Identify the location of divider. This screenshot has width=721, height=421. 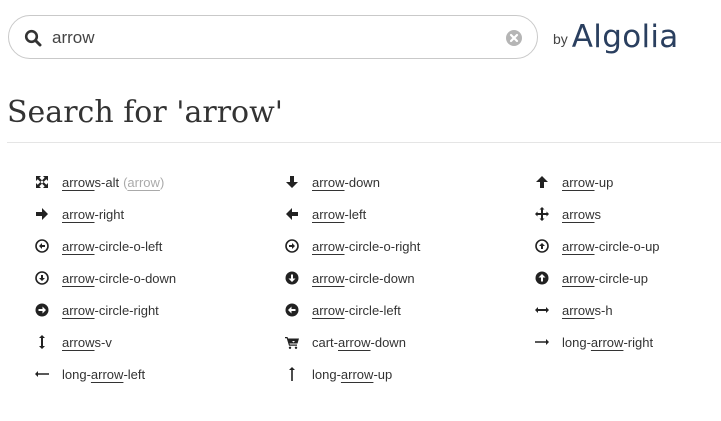
(364, 142).